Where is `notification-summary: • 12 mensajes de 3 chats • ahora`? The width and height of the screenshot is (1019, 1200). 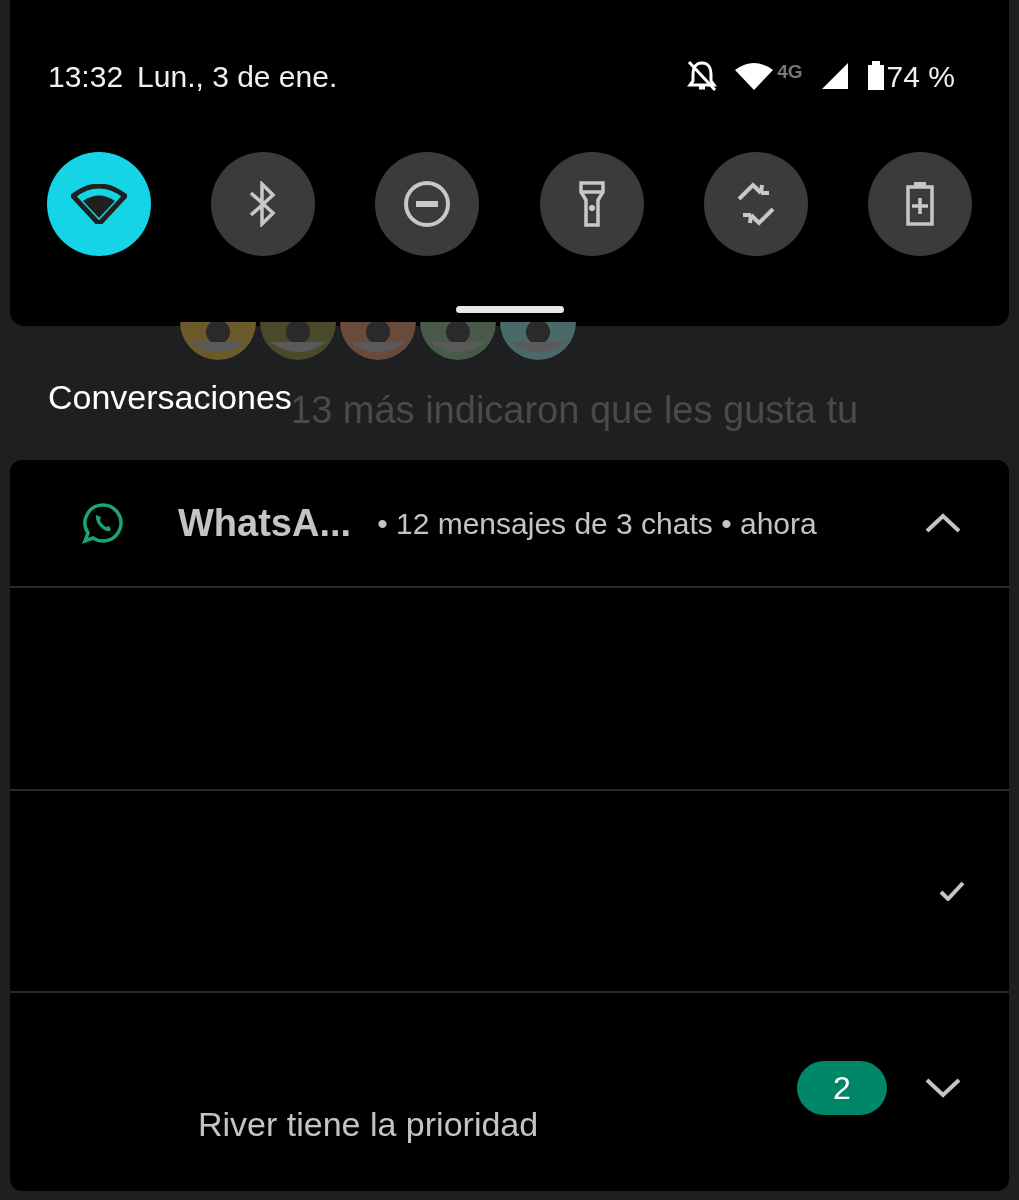 notification-summary: • 12 mensajes de 3 chats • ahora is located at coordinates (597, 523).